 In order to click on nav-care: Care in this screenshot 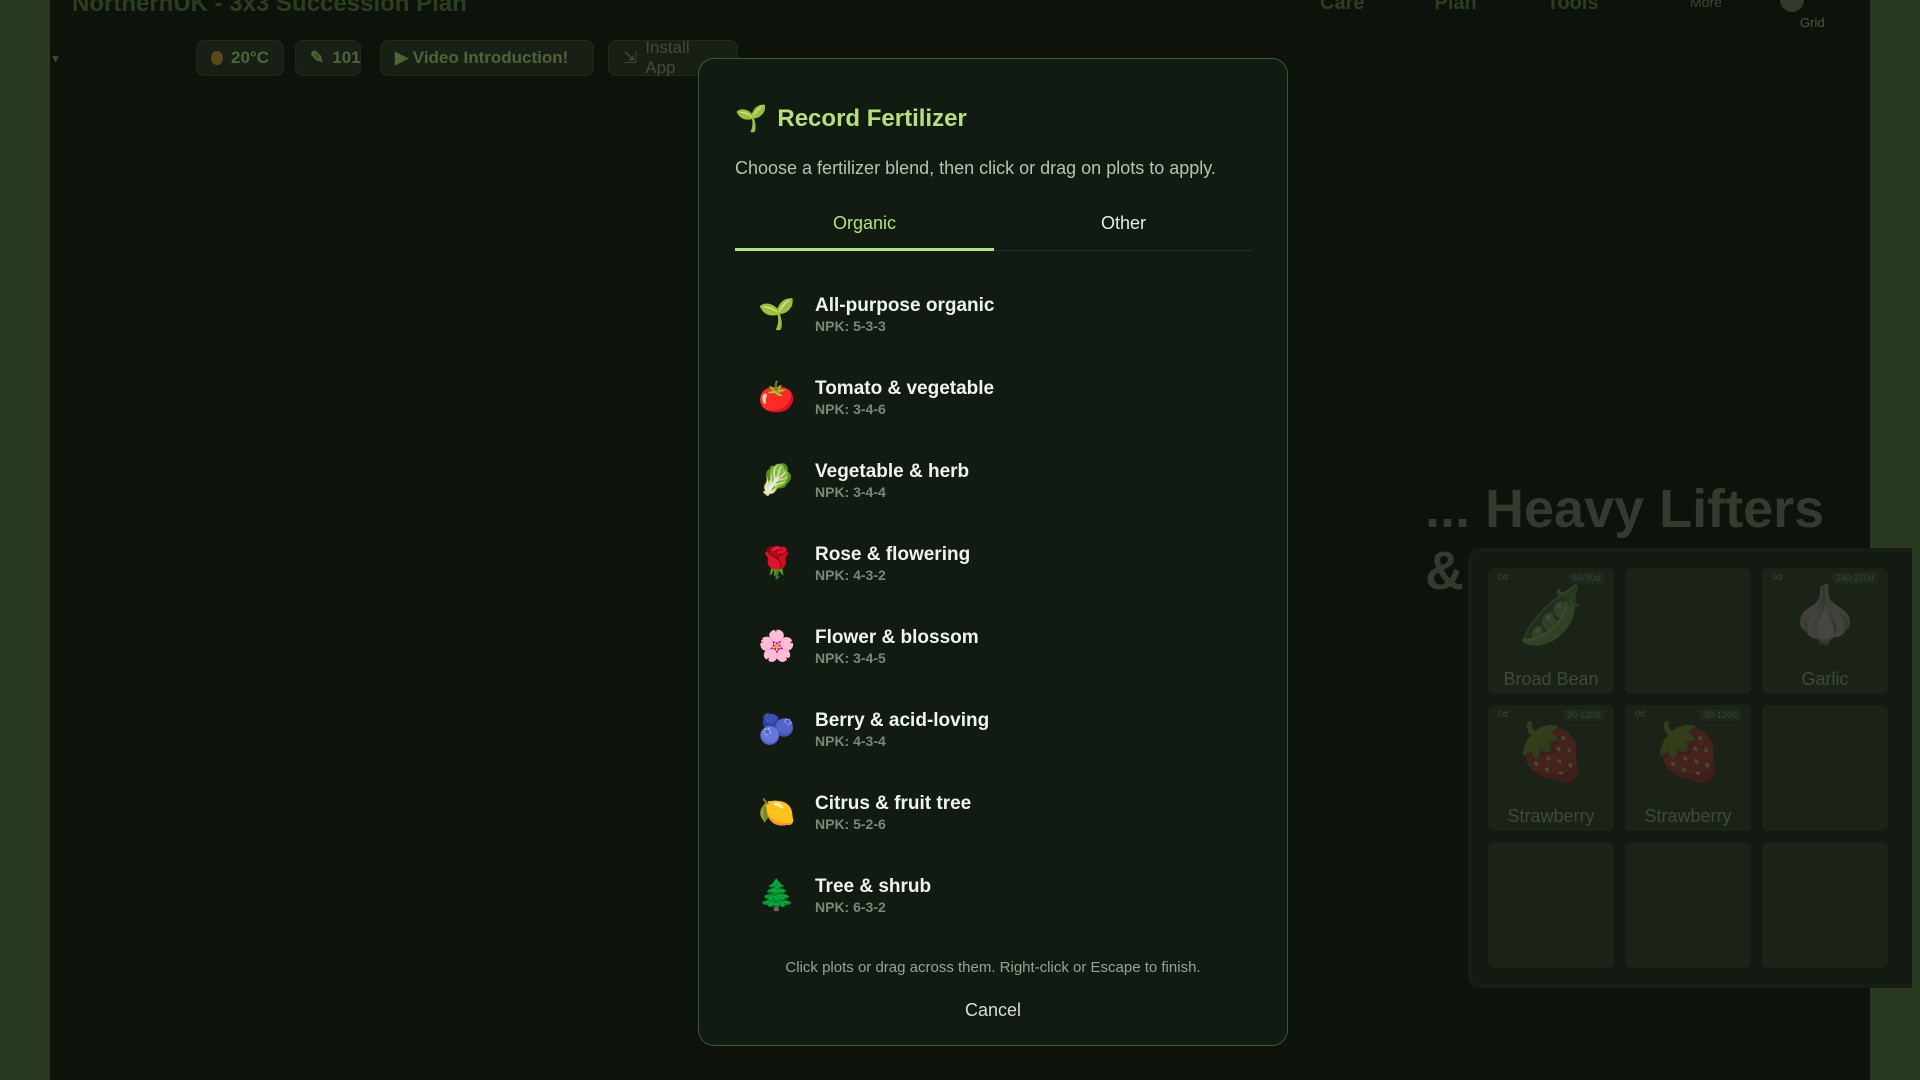, I will do `click(1342, 7)`.